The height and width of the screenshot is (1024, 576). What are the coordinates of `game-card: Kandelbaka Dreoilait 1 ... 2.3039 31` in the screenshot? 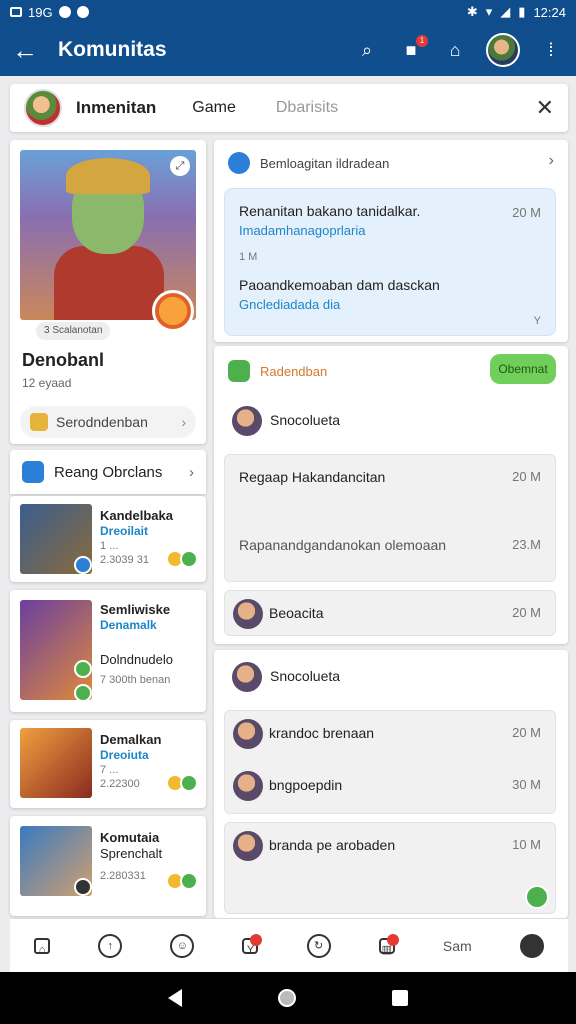 It's located at (108, 539).